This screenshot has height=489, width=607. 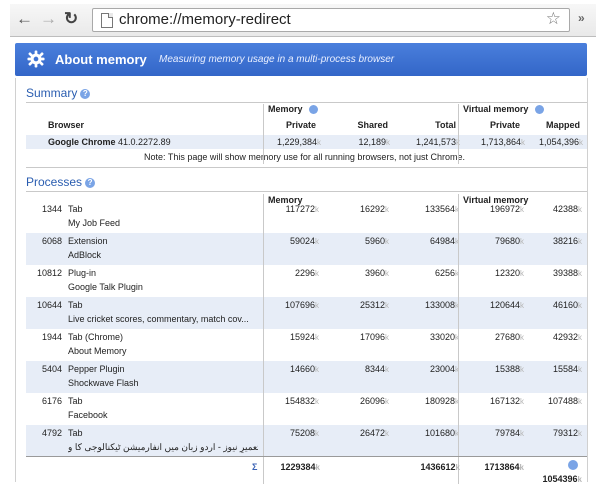 I want to click on cell-shared: 25312k, so click(x=357, y=305).